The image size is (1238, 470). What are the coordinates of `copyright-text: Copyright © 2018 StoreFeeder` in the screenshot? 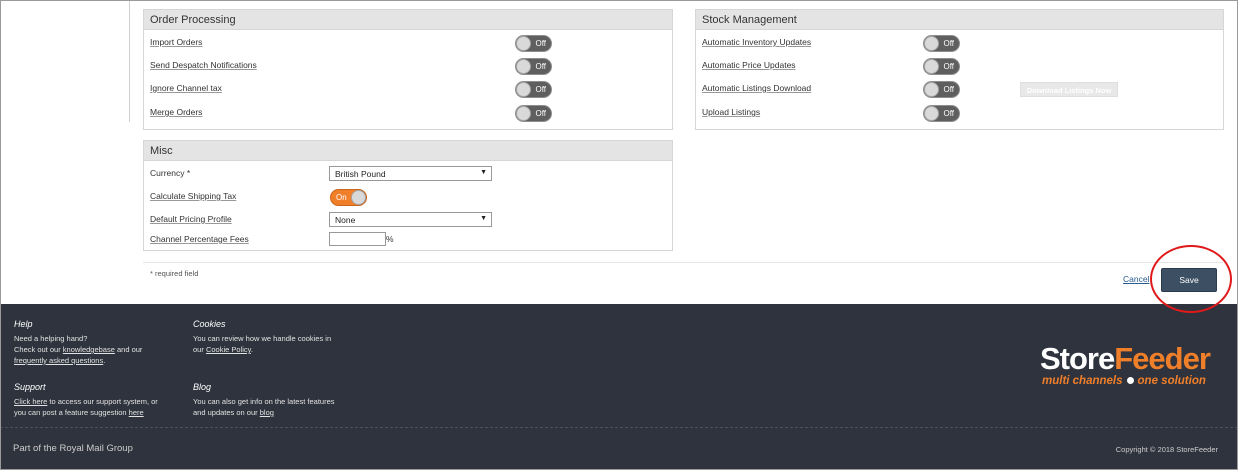 It's located at (1166, 449).